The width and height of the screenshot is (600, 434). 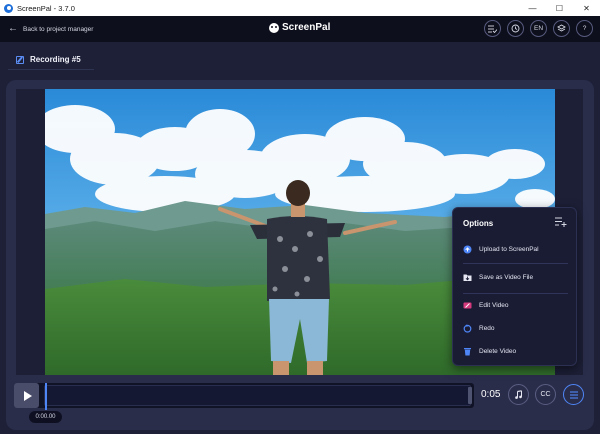 What do you see at coordinates (561, 28) in the screenshot?
I see `layers-icon` at bounding box center [561, 28].